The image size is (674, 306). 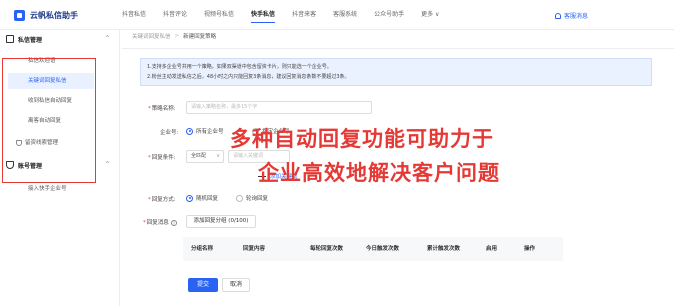 What do you see at coordinates (444, 249) in the screenshot?
I see `table-header-total: 累计触发次数` at bounding box center [444, 249].